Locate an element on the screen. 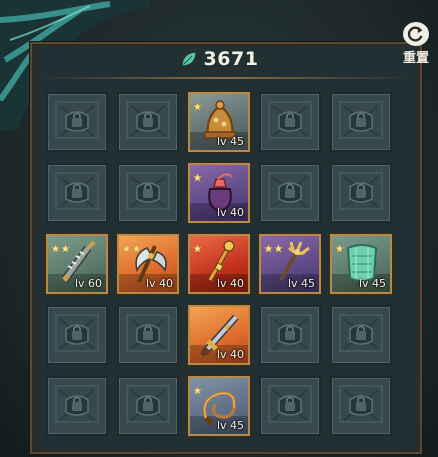 Image resolution: width=438 pixels, height=457 pixels. whip-item: lv 45 is located at coordinates (219, 406).